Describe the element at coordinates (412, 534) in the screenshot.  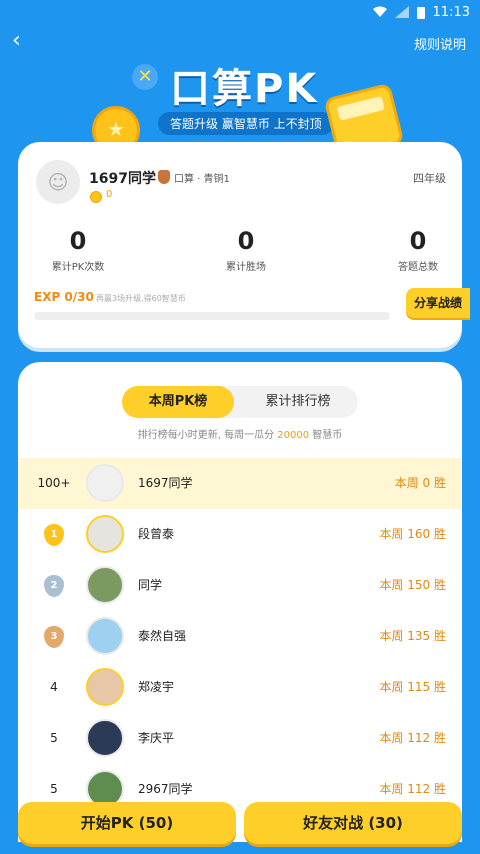
I see `player-wins: 本周 160 胜` at that location.